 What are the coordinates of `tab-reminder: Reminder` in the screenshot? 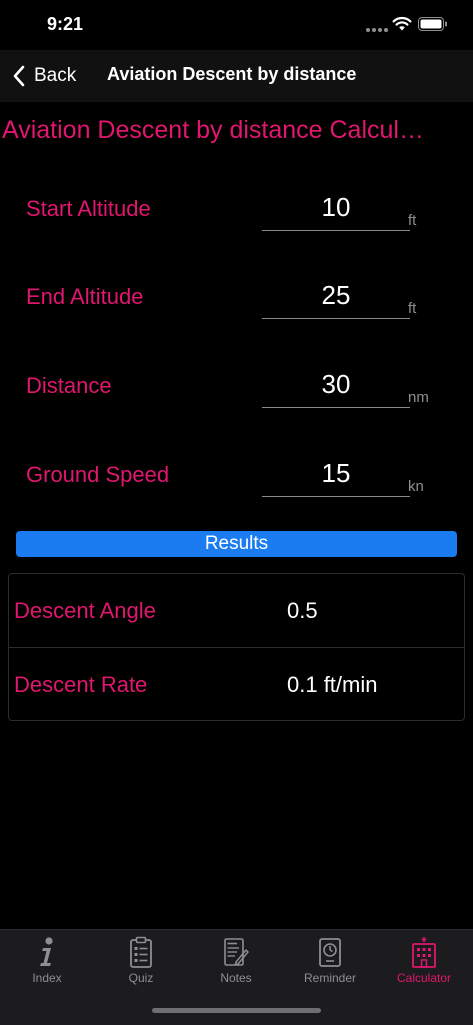 It's located at (330, 964).